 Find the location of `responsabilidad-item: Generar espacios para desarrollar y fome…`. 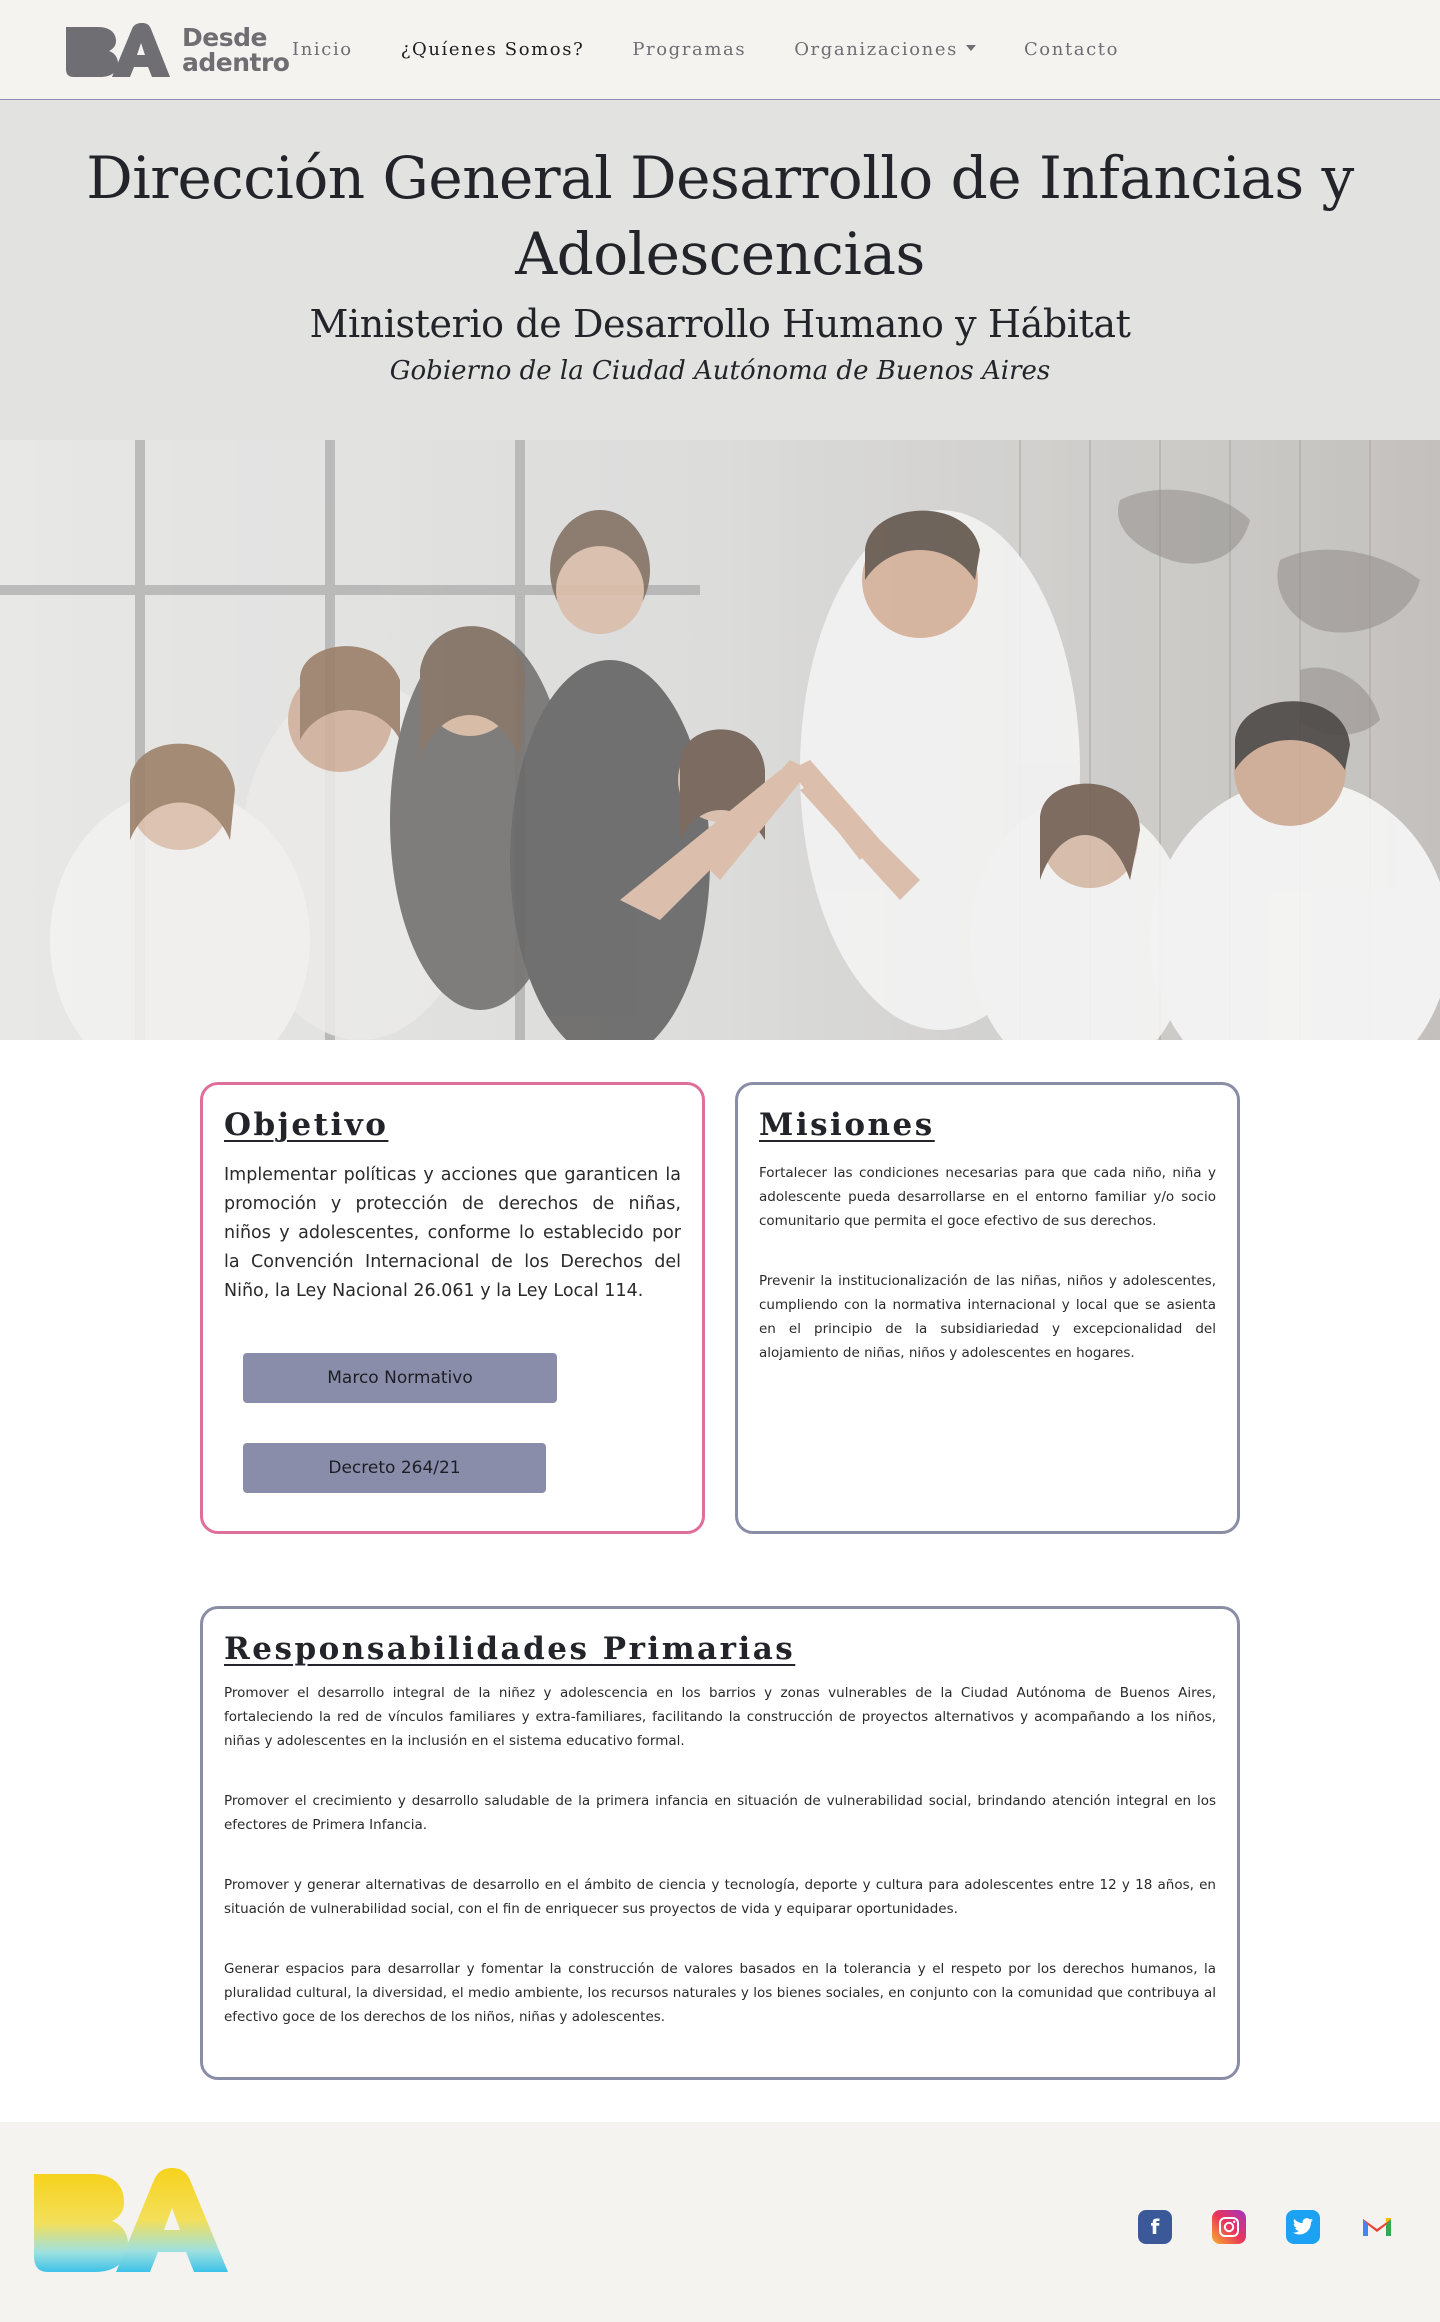

responsabilidad-item: Generar espacios para desarrollar y fome… is located at coordinates (720, 1993).